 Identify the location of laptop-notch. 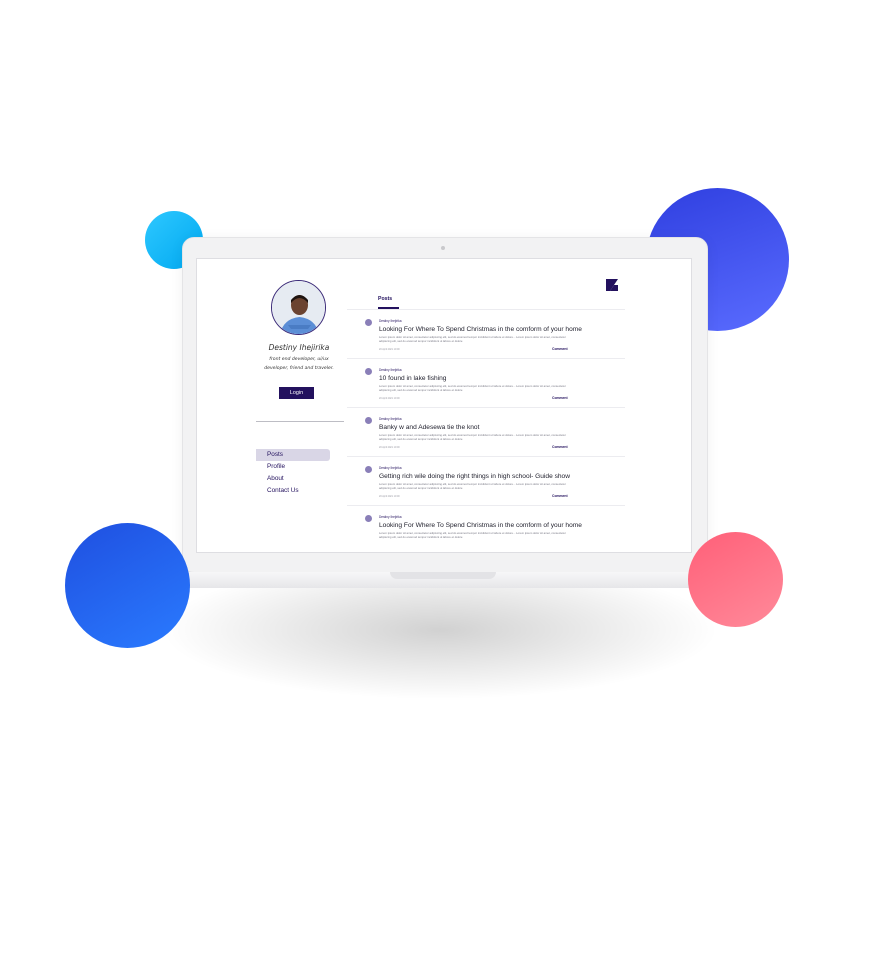
(443, 575).